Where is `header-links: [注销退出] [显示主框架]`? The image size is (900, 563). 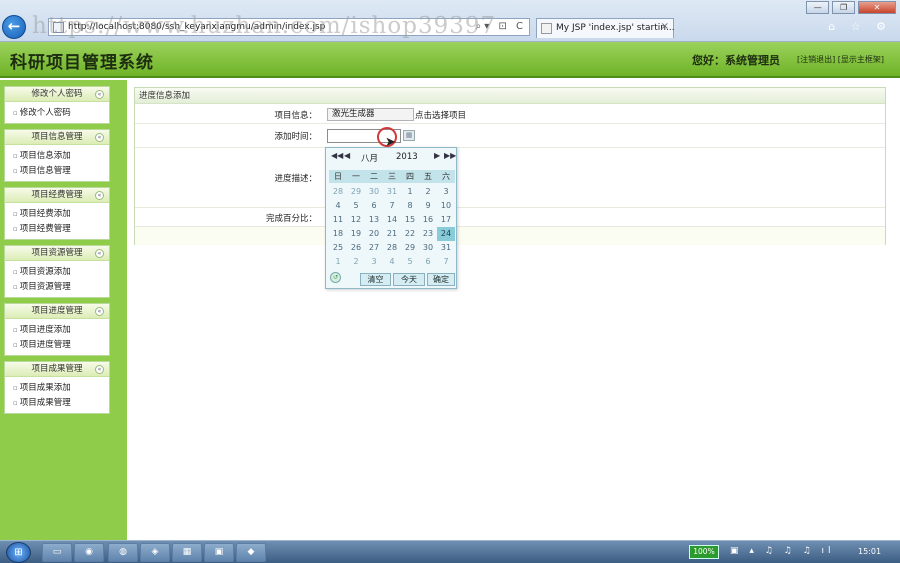 header-links: [注销退出] [显示主框架] is located at coordinates (840, 59).